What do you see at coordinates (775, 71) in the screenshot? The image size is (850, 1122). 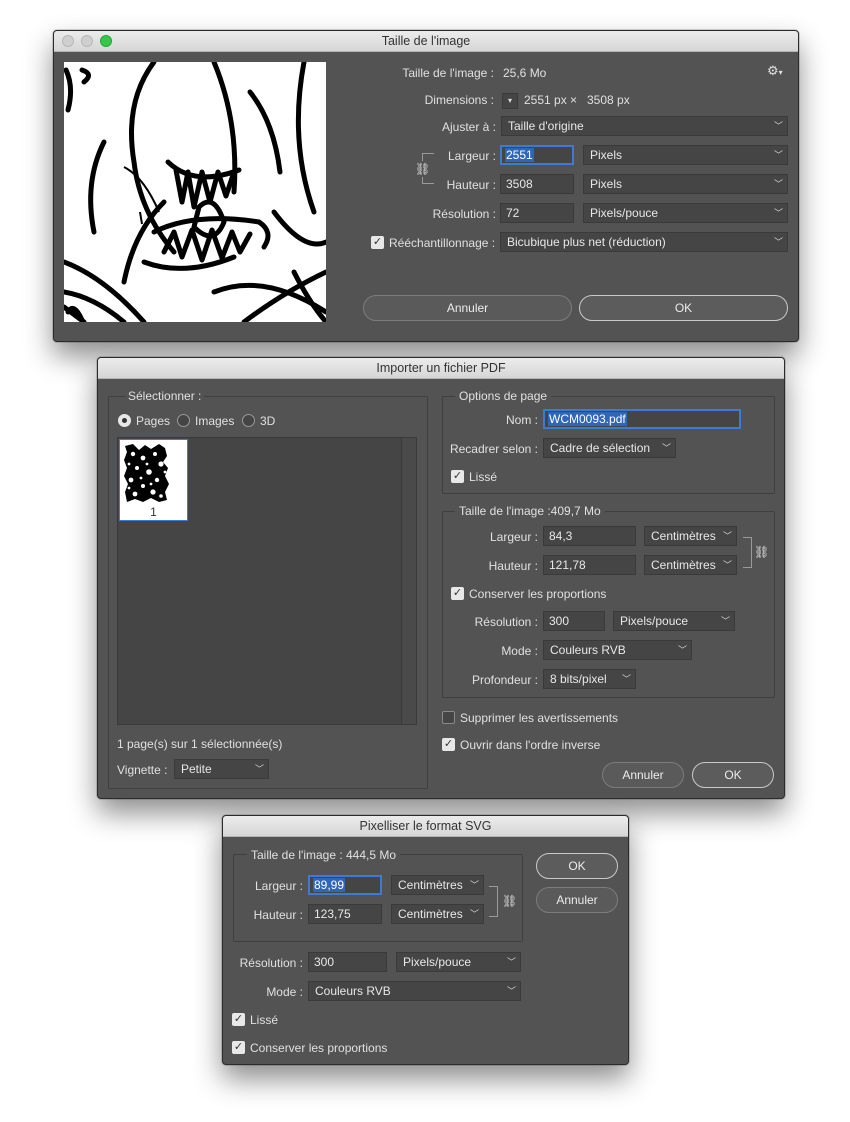 I see `settings-gear-icon: ⚙▾` at bounding box center [775, 71].